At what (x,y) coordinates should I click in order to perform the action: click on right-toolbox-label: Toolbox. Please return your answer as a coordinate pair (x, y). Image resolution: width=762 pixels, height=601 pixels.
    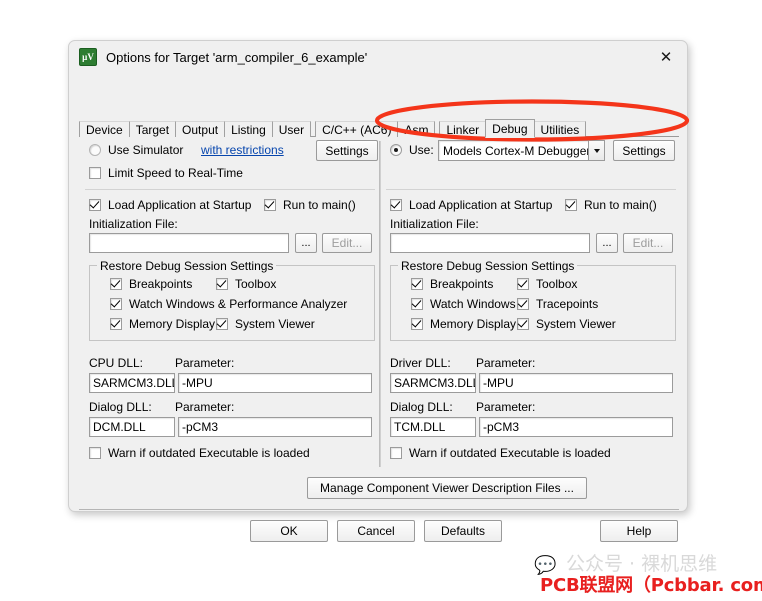
    Looking at the image, I should click on (557, 284).